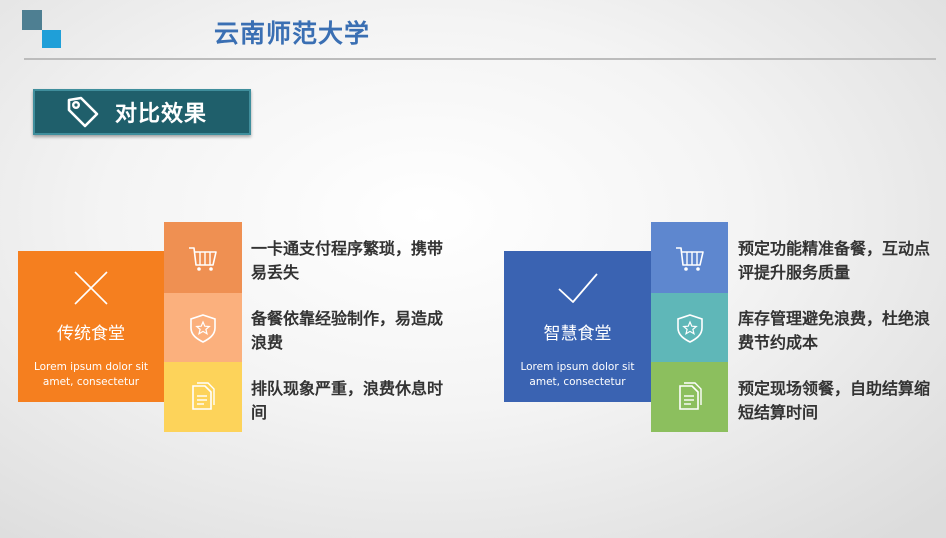  What do you see at coordinates (834, 260) in the screenshot?
I see `smart-item-1-text: 预定功能精准备餐，互动点评提升服务质量` at bounding box center [834, 260].